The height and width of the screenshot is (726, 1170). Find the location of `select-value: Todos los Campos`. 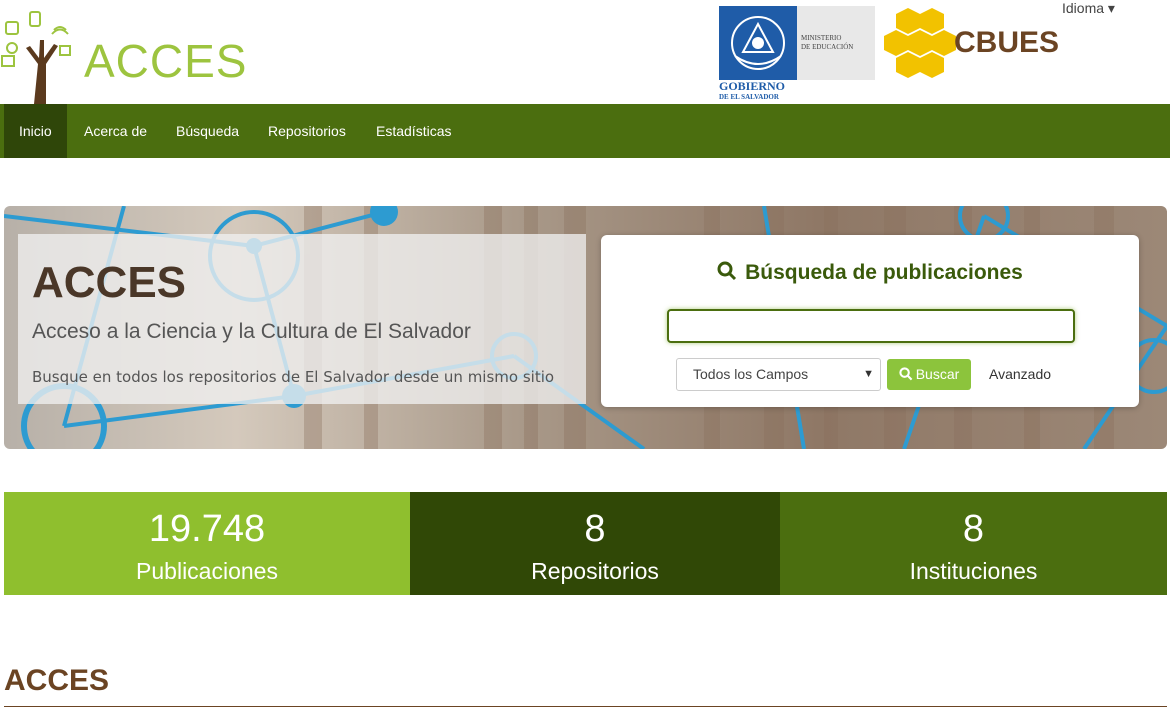

select-value: Todos los Campos is located at coordinates (751, 374).